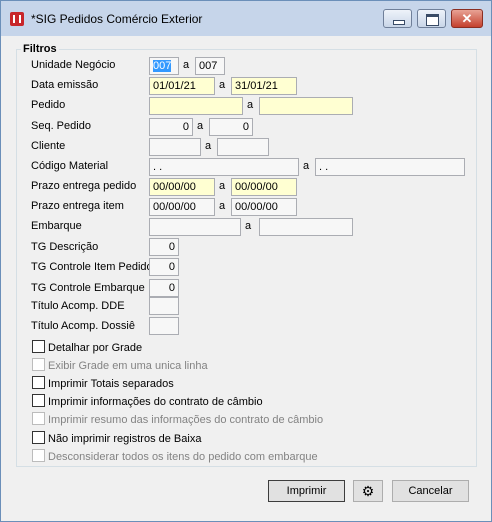 This screenshot has width=492, height=522. What do you see at coordinates (56, 226) in the screenshot?
I see `embarque-label: Embarque` at bounding box center [56, 226].